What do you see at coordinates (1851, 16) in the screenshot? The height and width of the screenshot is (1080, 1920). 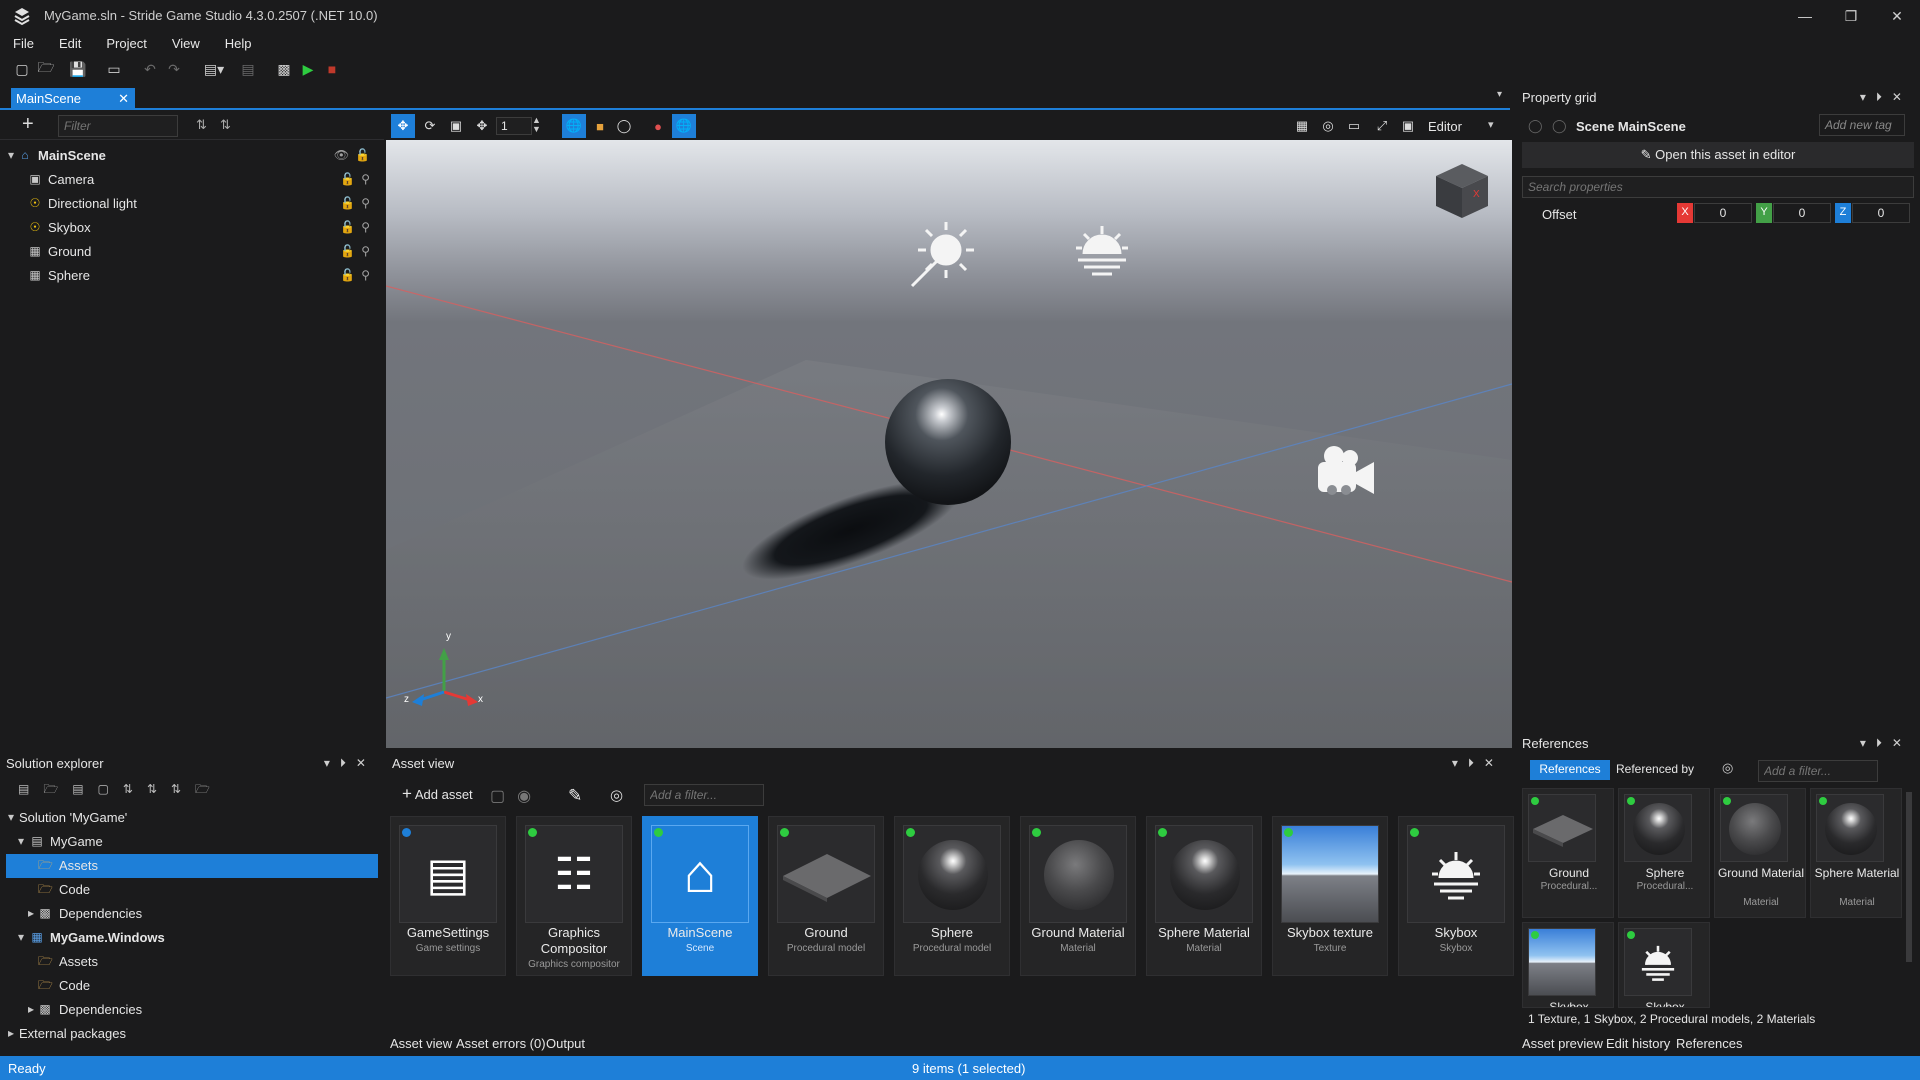 I see `restore-icon: ❐` at bounding box center [1851, 16].